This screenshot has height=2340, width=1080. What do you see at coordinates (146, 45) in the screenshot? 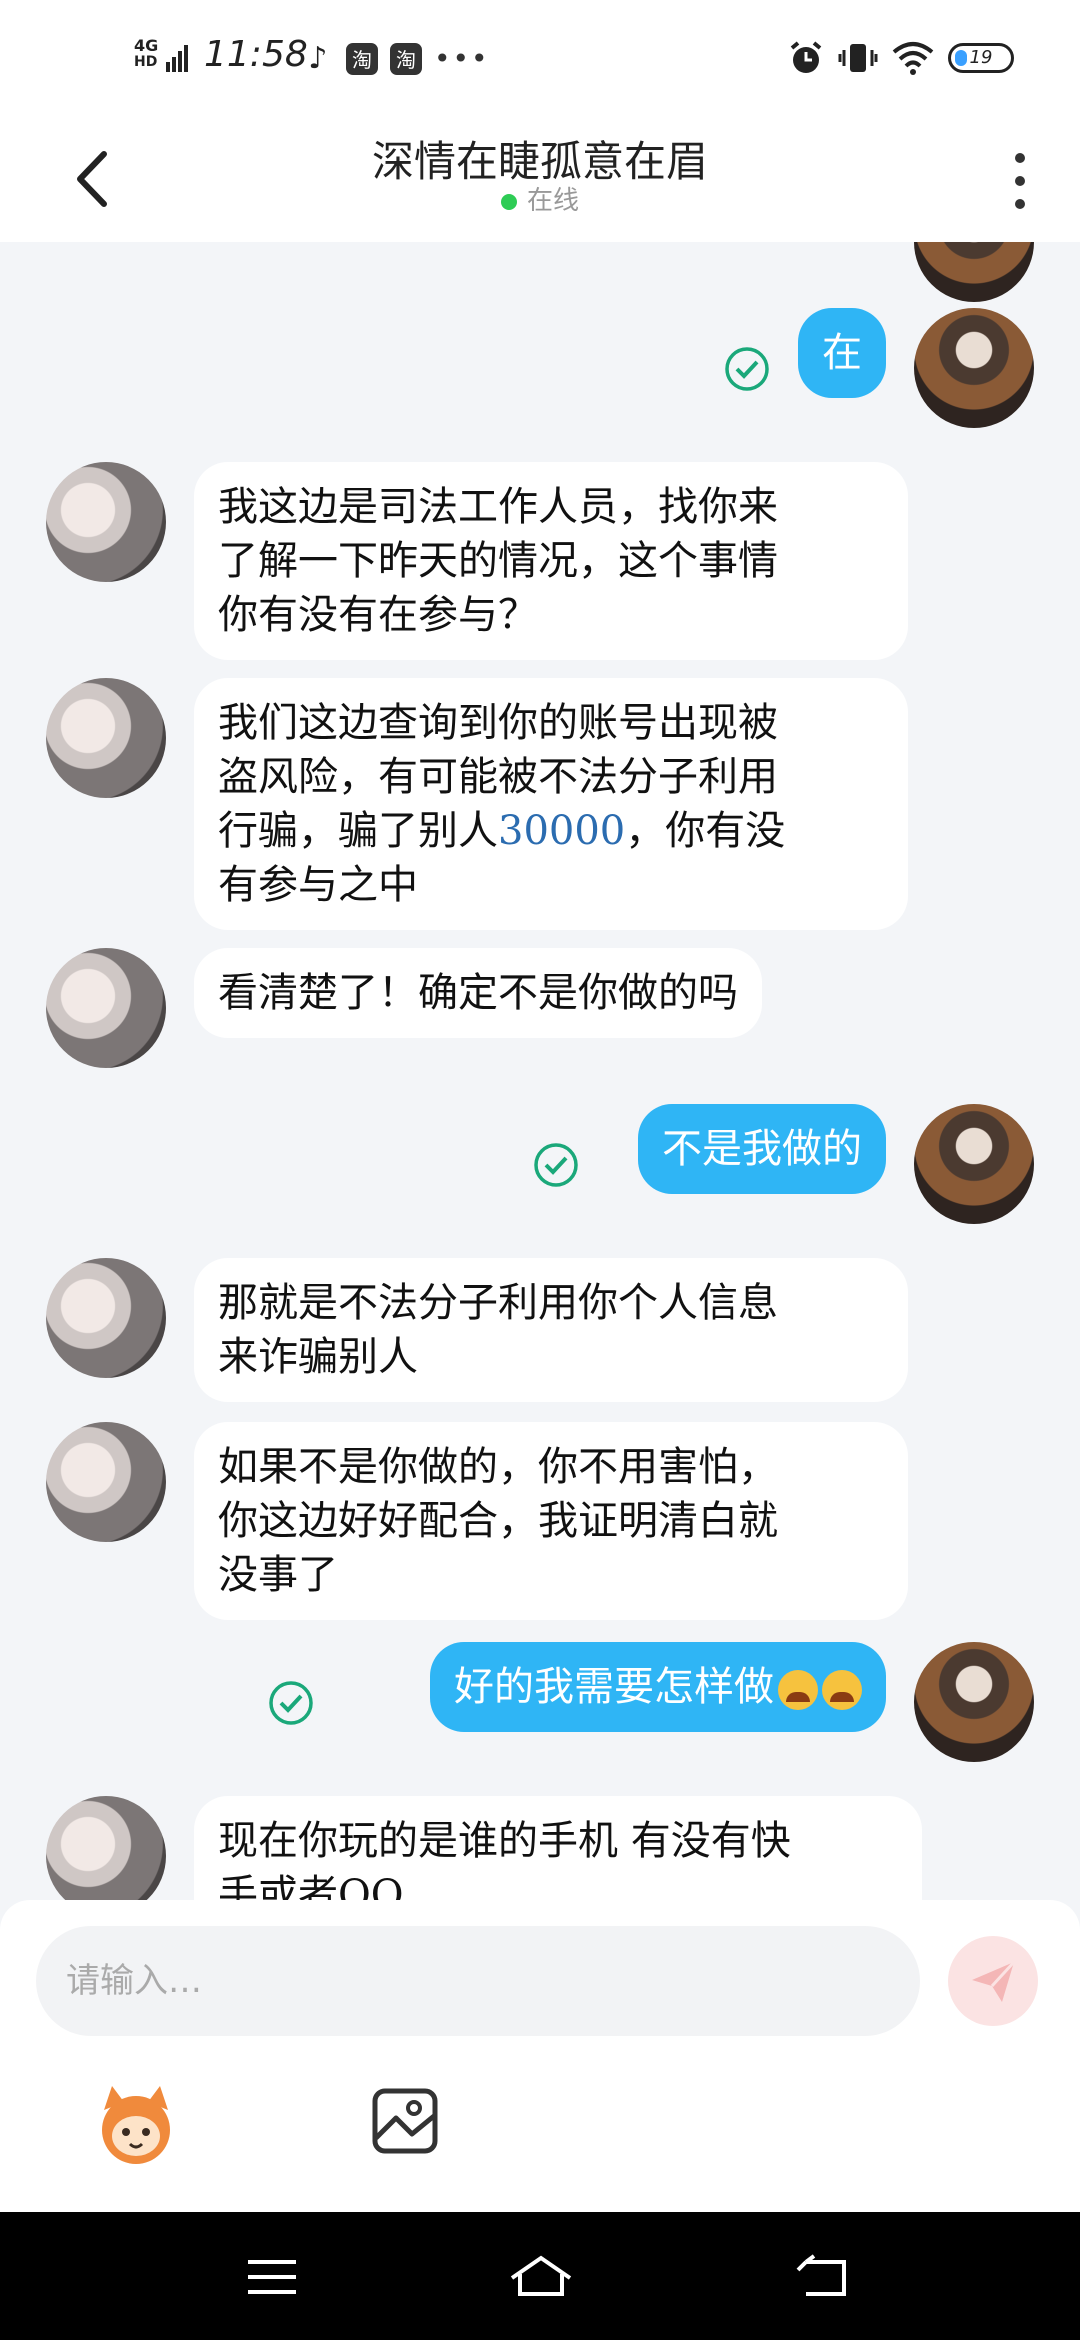
I see `network-type: 4G` at bounding box center [146, 45].